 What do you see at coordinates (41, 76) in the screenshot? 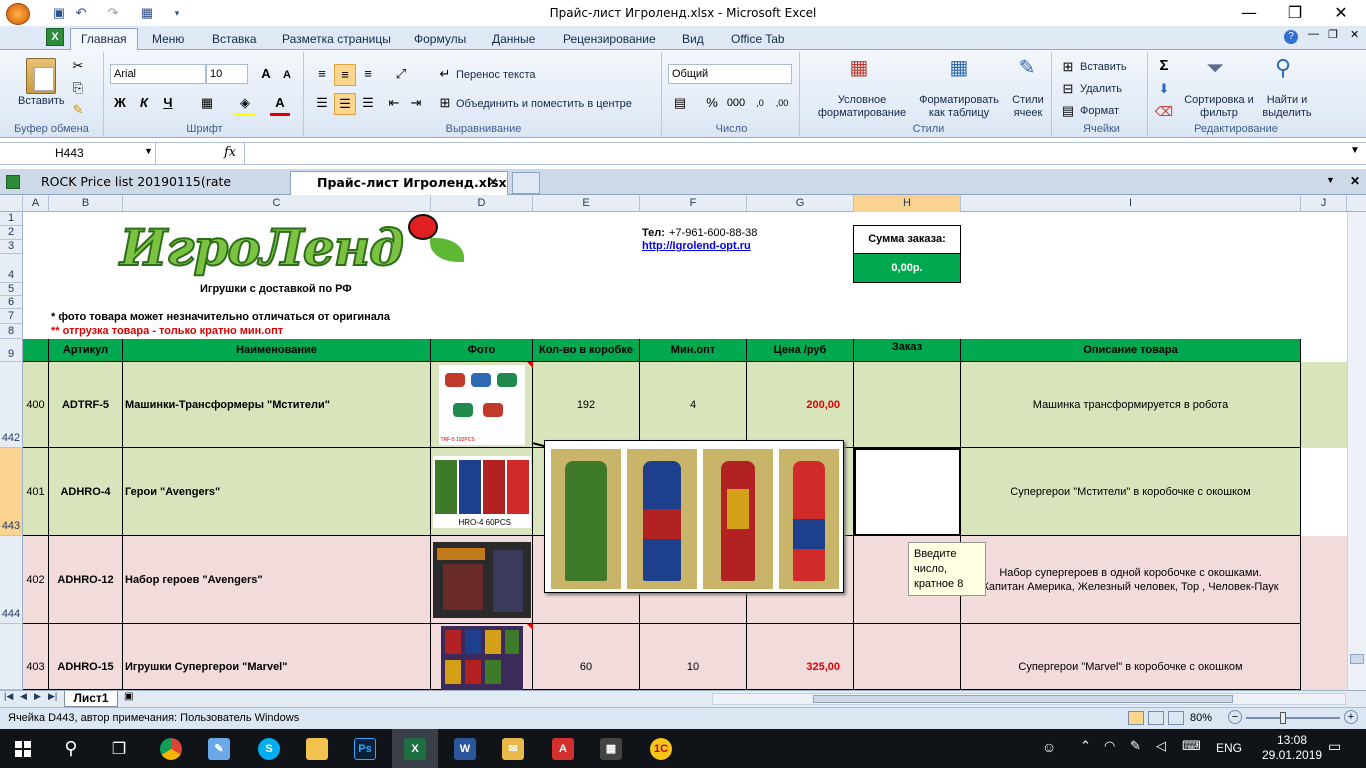
I see `paste-icon` at bounding box center [41, 76].